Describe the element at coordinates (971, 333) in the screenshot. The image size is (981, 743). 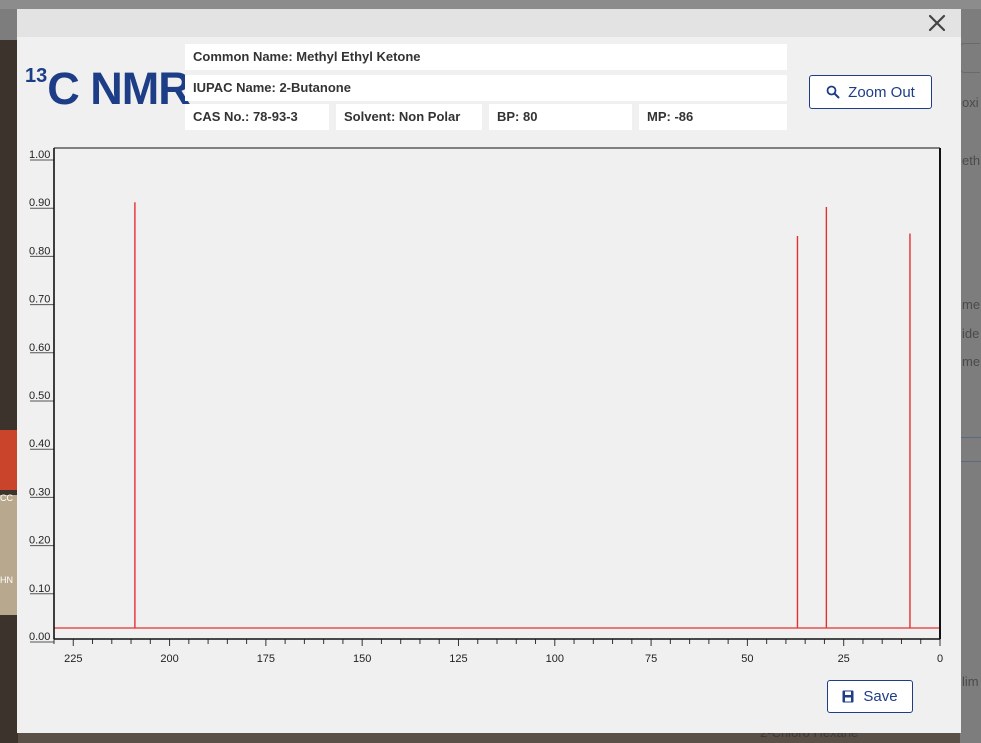
I see `backdrop-text: ide` at that location.